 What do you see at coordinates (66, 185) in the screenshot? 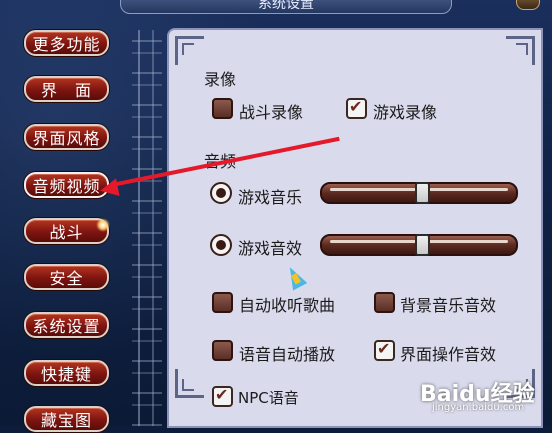
I see `menu-audio-video-button: 音频视频` at bounding box center [66, 185].